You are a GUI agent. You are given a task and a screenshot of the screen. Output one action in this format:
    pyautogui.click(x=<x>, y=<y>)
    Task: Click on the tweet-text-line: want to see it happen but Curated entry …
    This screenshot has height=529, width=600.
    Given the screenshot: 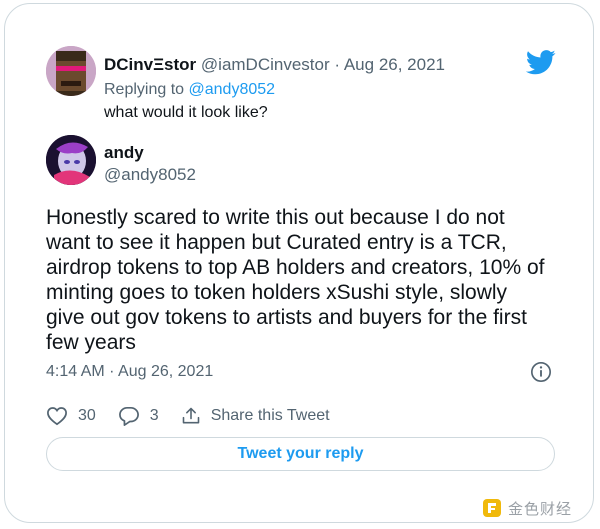 What is the action you would take?
    pyautogui.click(x=276, y=242)
    